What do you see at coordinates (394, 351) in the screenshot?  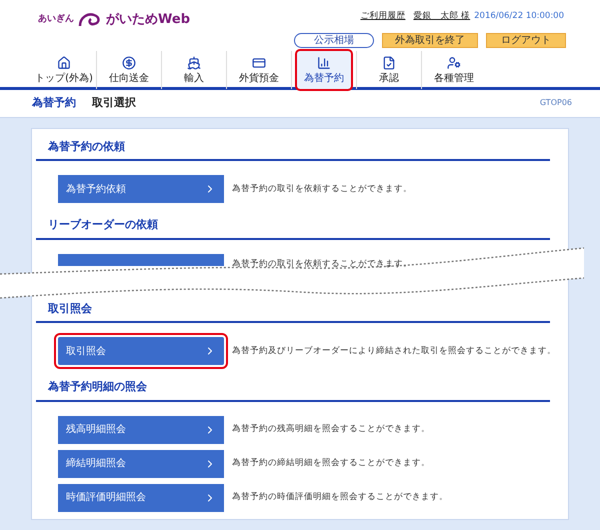 I see `item-description: 為替予約及びリーブオーダーにより締結された取引を照会することができます。` at bounding box center [394, 351].